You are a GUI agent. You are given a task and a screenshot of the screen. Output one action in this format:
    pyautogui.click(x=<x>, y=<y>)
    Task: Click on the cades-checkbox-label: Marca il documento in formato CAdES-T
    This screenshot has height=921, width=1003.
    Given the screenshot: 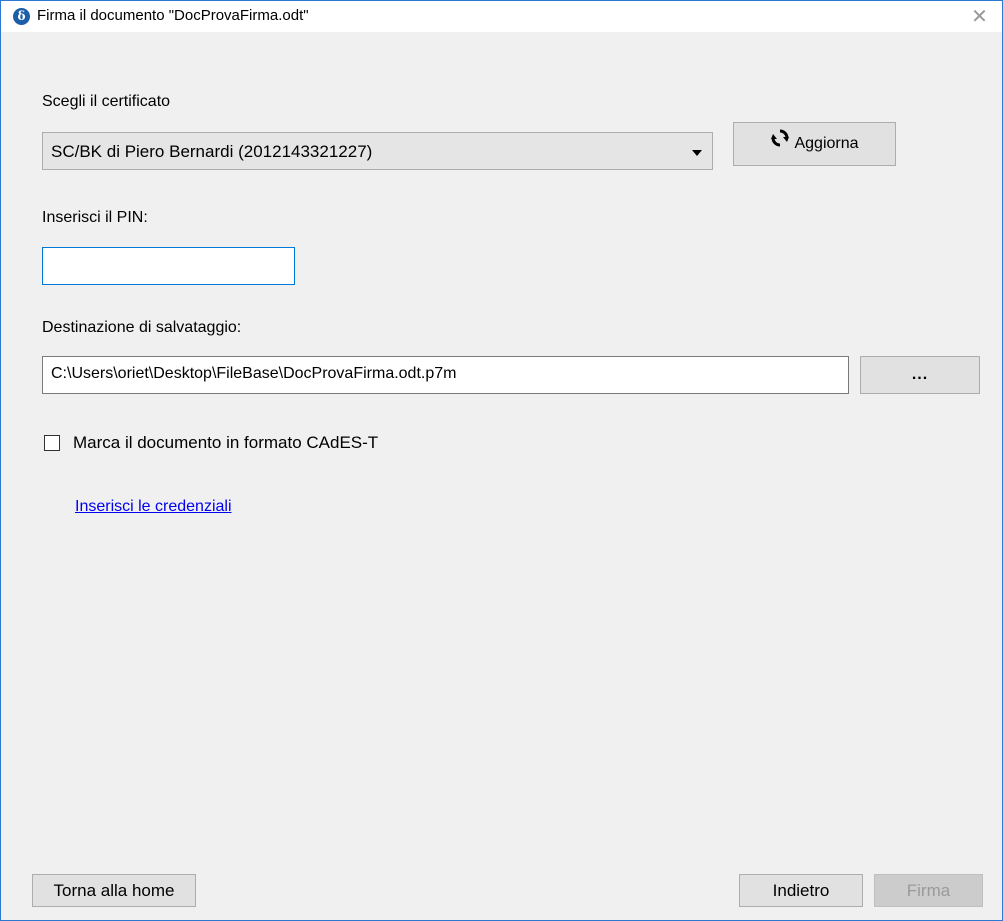 What is the action you would take?
    pyautogui.click(x=225, y=443)
    